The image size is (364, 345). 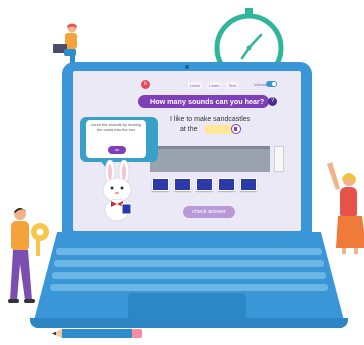 I want to click on volume-toggle, so click(x=271, y=84).